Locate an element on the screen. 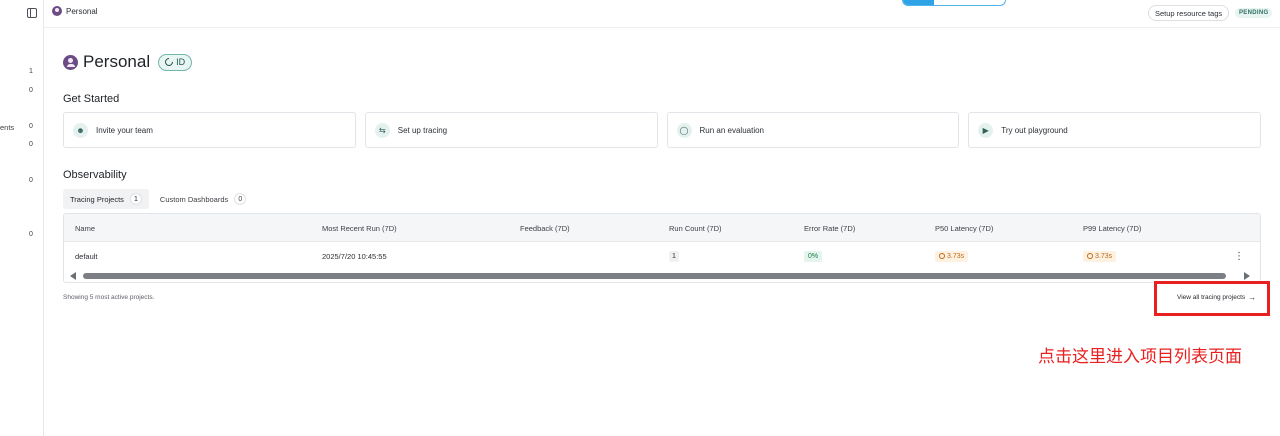 This screenshot has width=1280, height=436. breadcrumb: Personal is located at coordinates (75, 11).